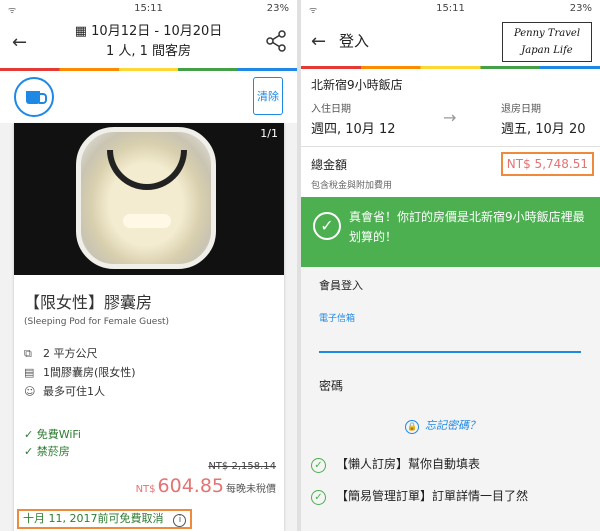 This screenshot has width=600, height=531. What do you see at coordinates (318, 41) in the screenshot?
I see `back-arrow-icon: ←` at bounding box center [318, 41].